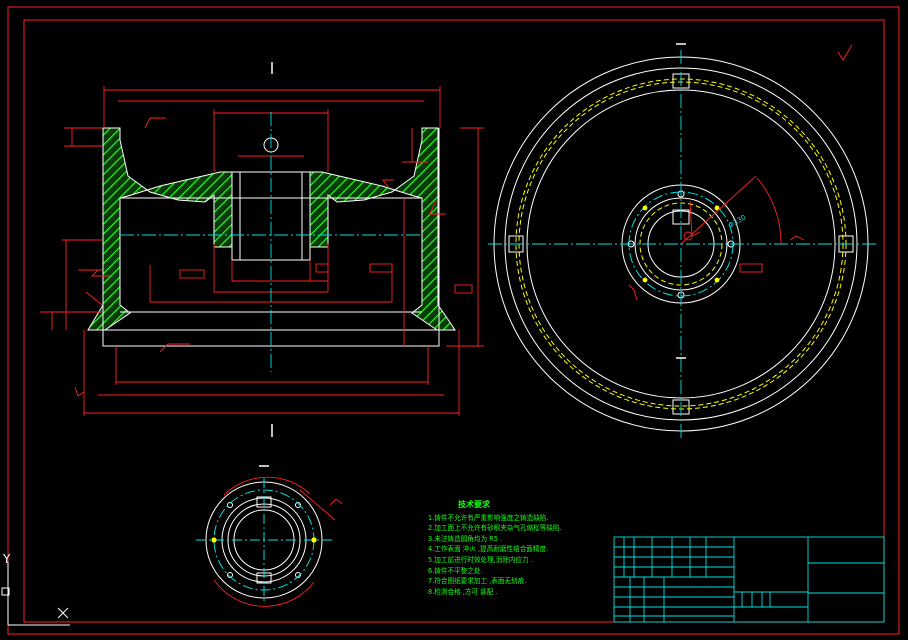 The width and height of the screenshot is (908, 640). I want to click on notes-title: 技术要求, so click(474, 504).